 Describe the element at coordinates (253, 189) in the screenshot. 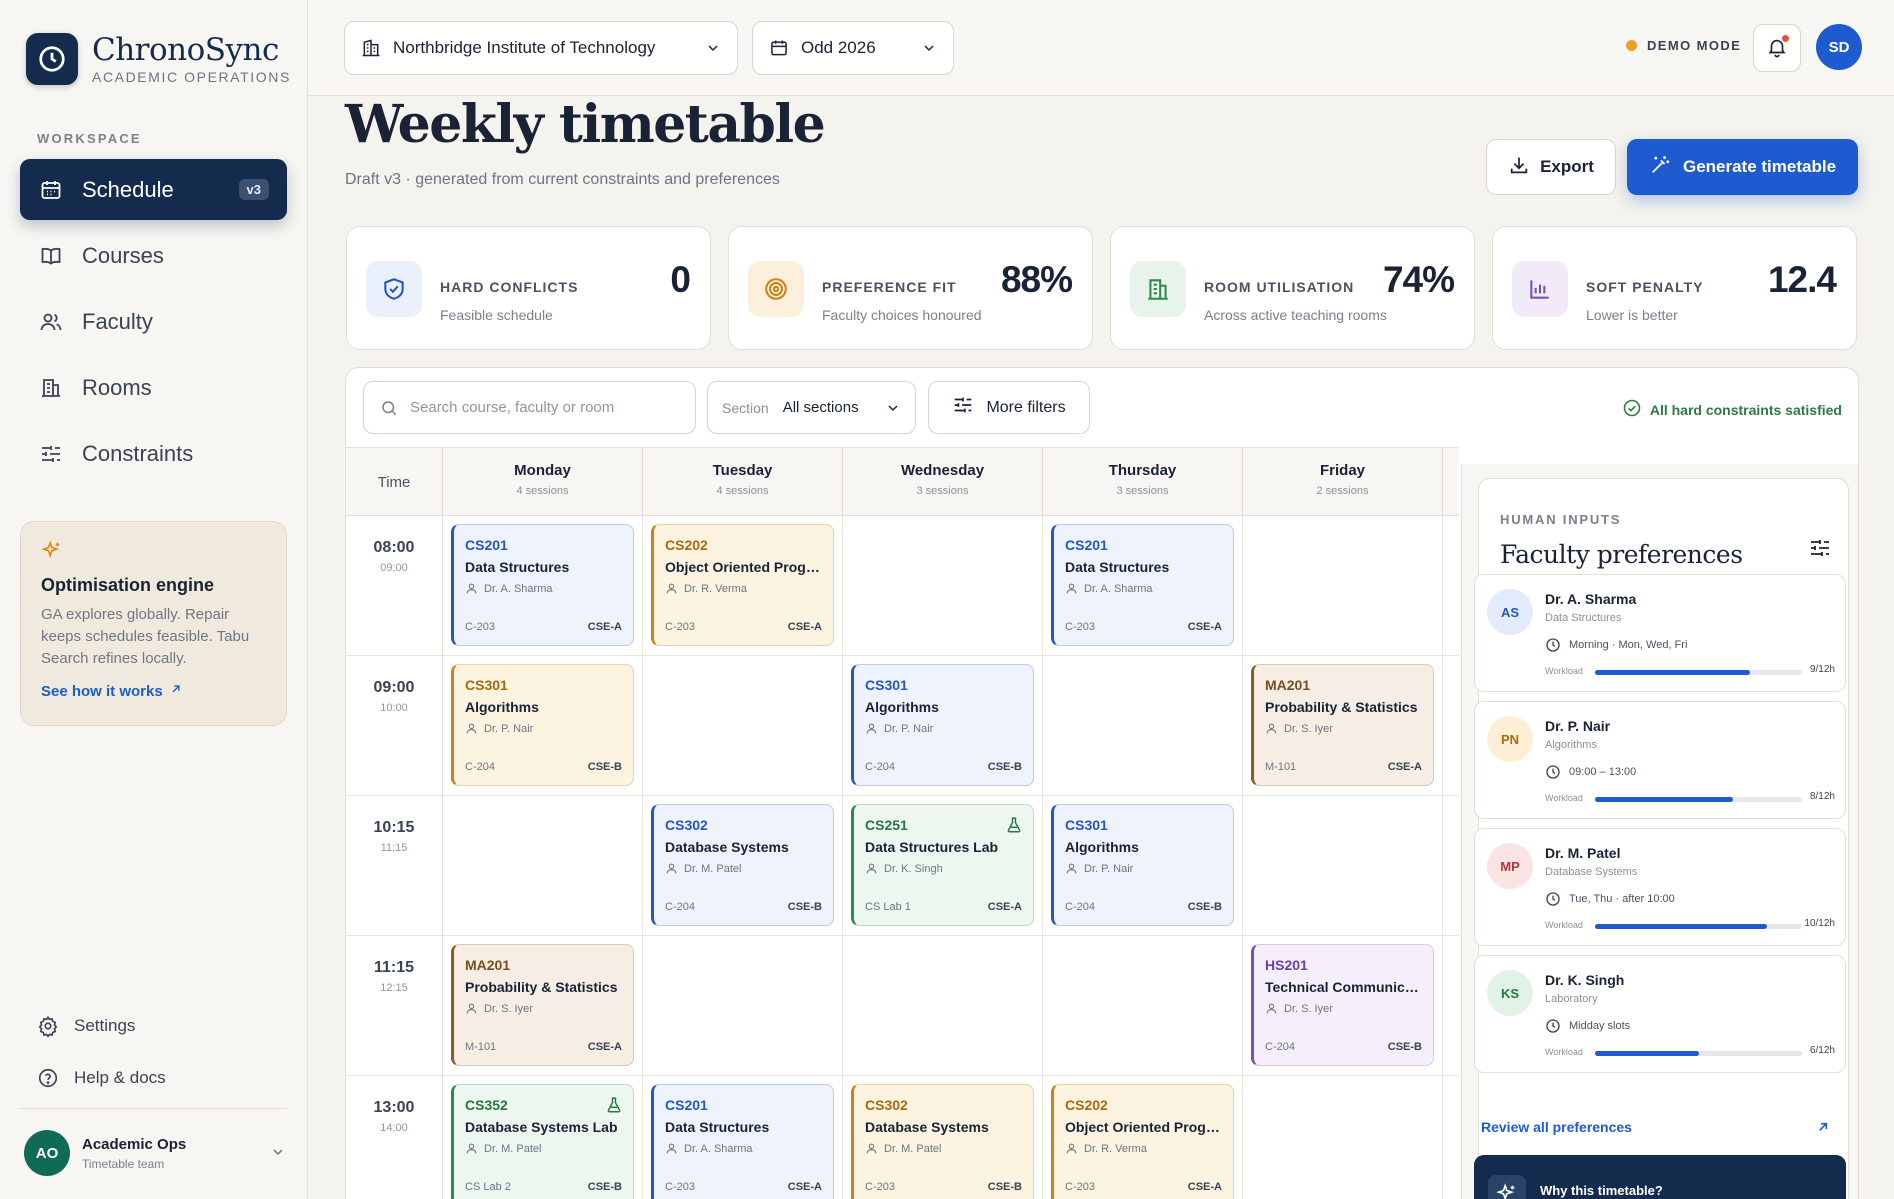

I see `version-badge: v3` at that location.